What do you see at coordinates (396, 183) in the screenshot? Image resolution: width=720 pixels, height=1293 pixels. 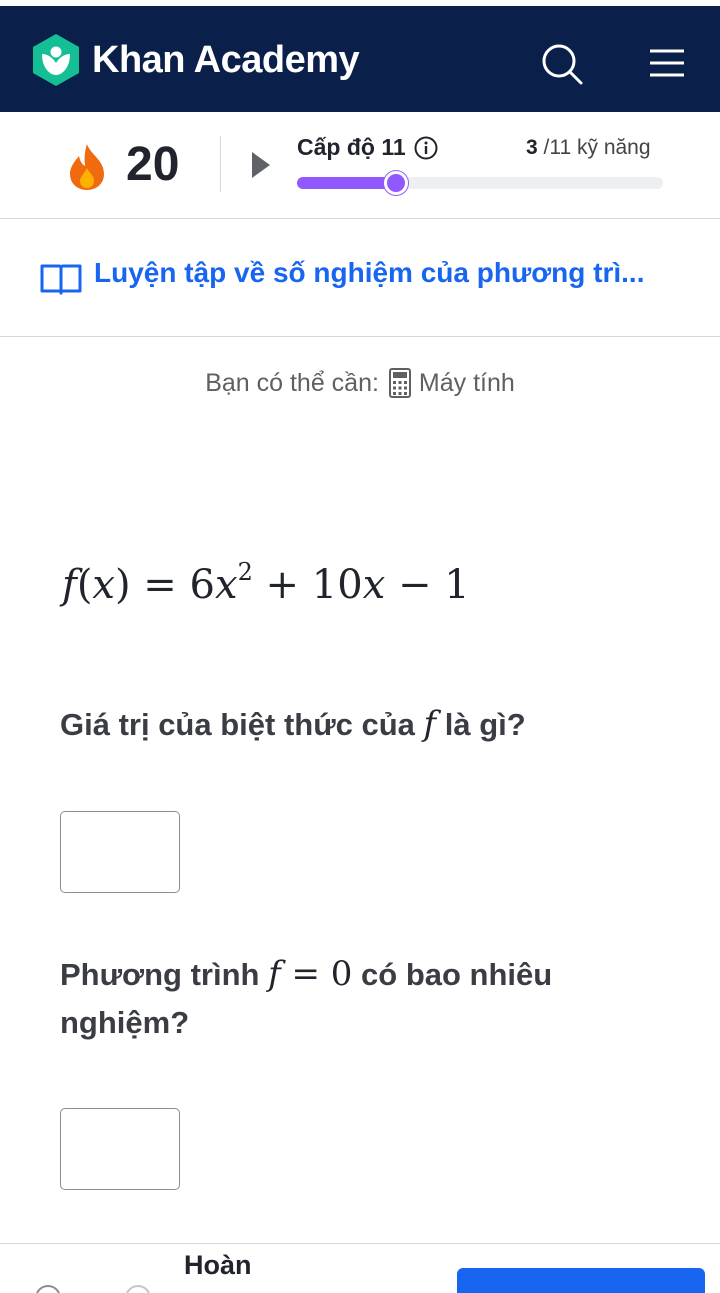 I see `level-progress-knob` at bounding box center [396, 183].